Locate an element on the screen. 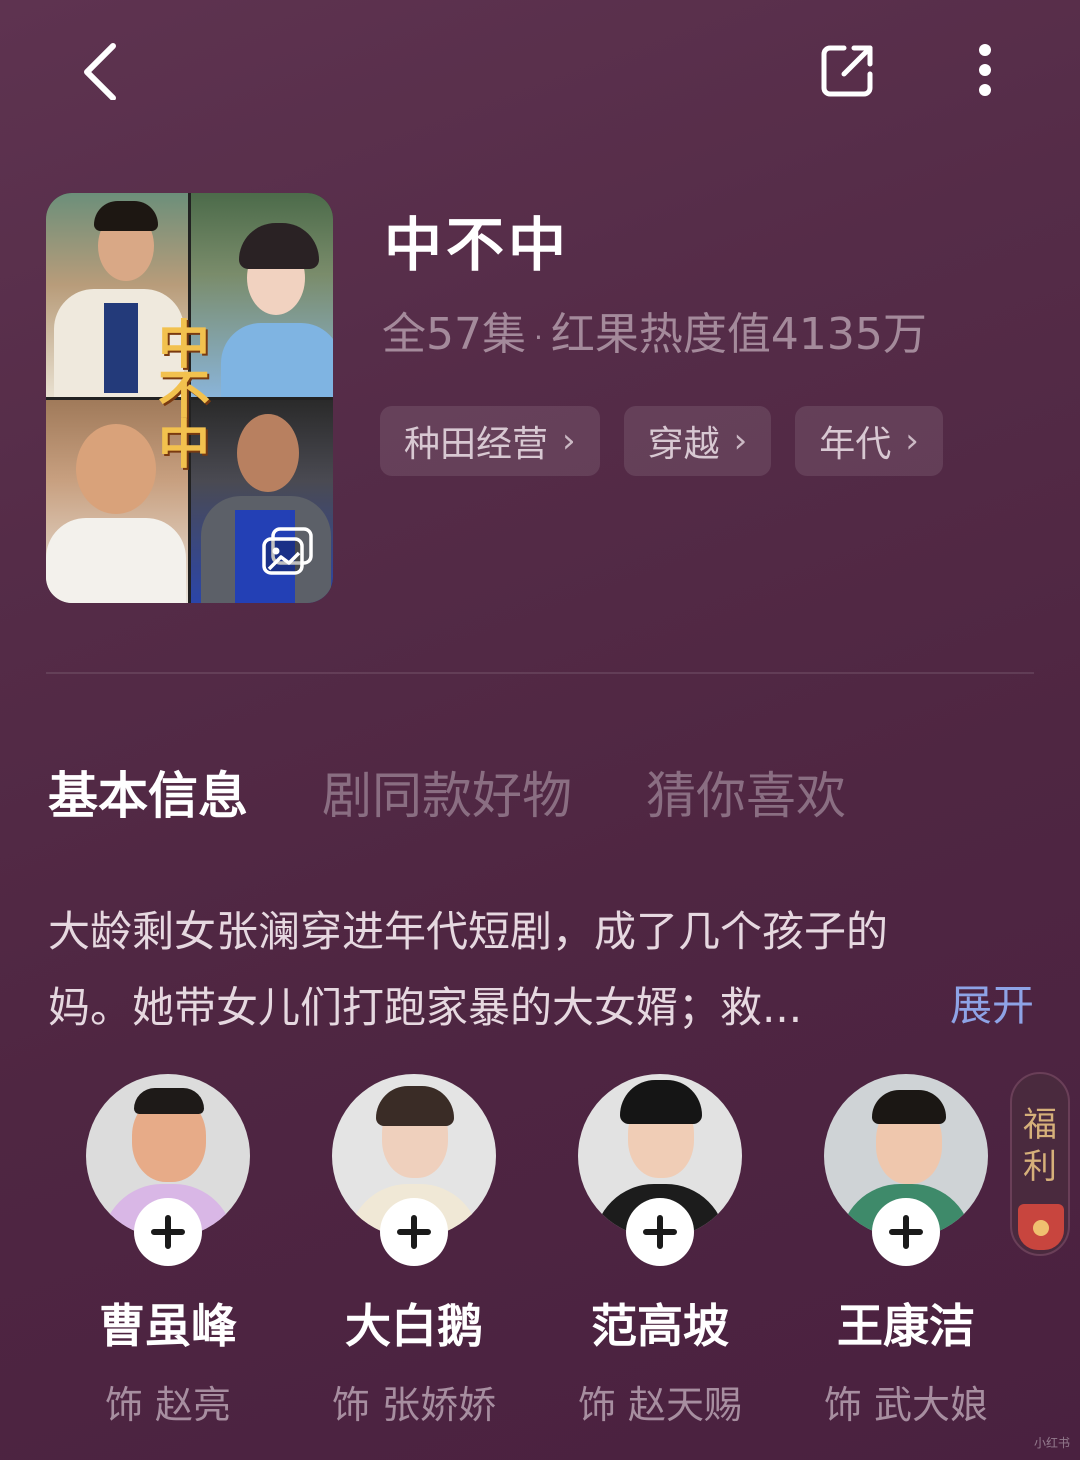 The image size is (1080, 1460). tag-time-travel: 穿越 › is located at coordinates (697, 441).